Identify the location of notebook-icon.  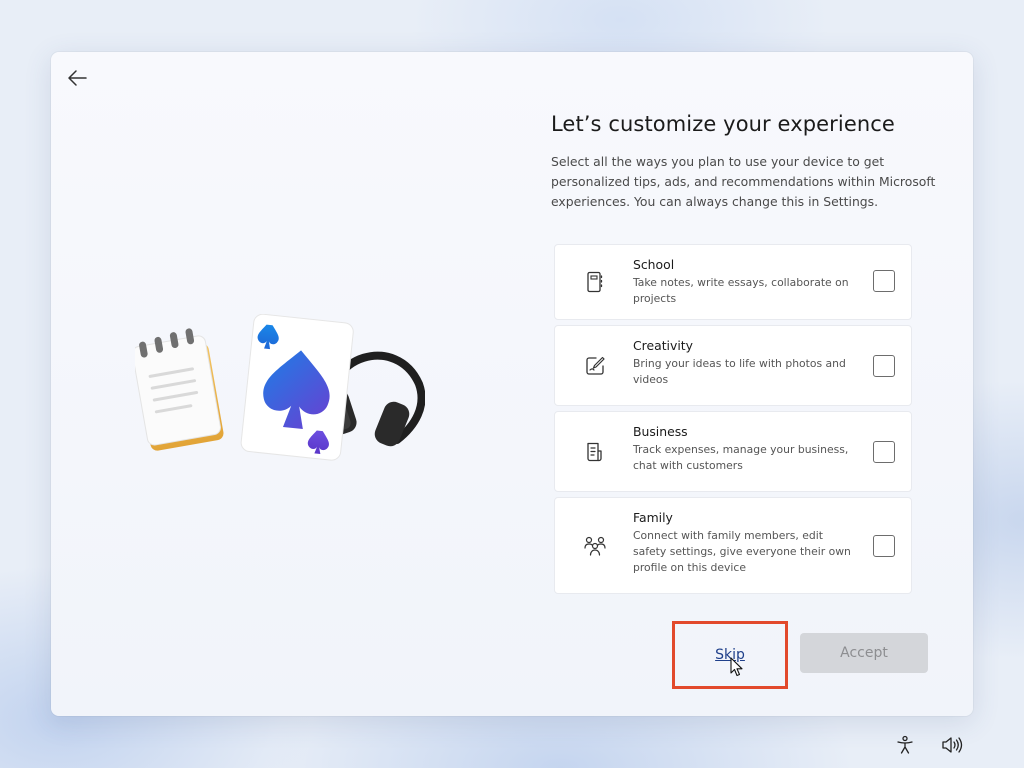
(595, 282).